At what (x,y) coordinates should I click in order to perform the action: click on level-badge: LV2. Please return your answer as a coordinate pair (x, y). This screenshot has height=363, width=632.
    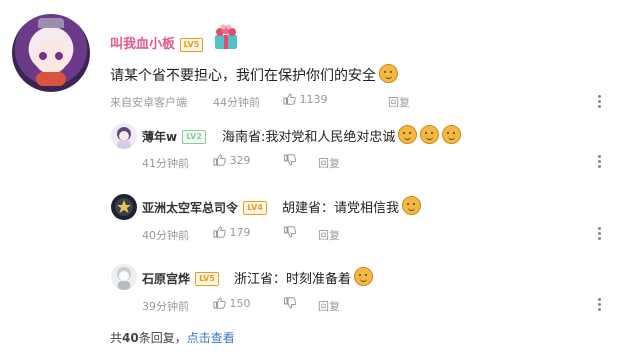
    Looking at the image, I should click on (194, 136).